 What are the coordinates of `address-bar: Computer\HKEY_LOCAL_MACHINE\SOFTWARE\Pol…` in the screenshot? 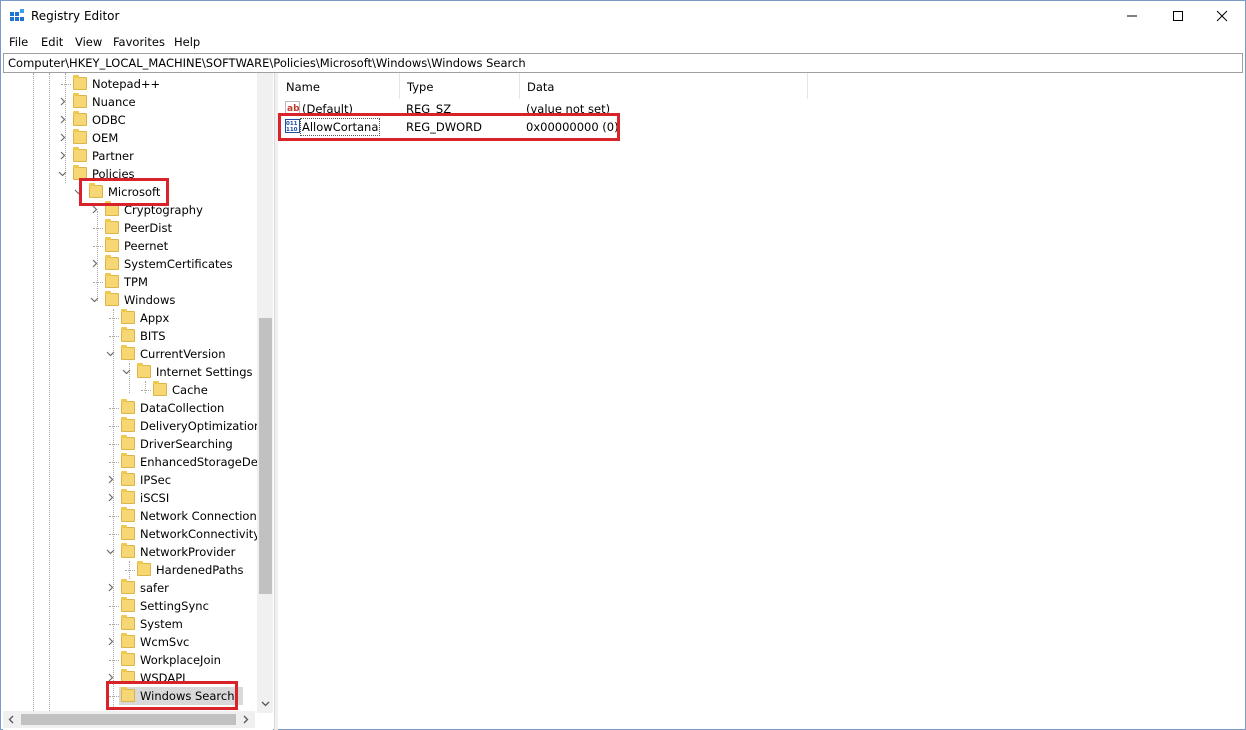 It's located at (623, 63).